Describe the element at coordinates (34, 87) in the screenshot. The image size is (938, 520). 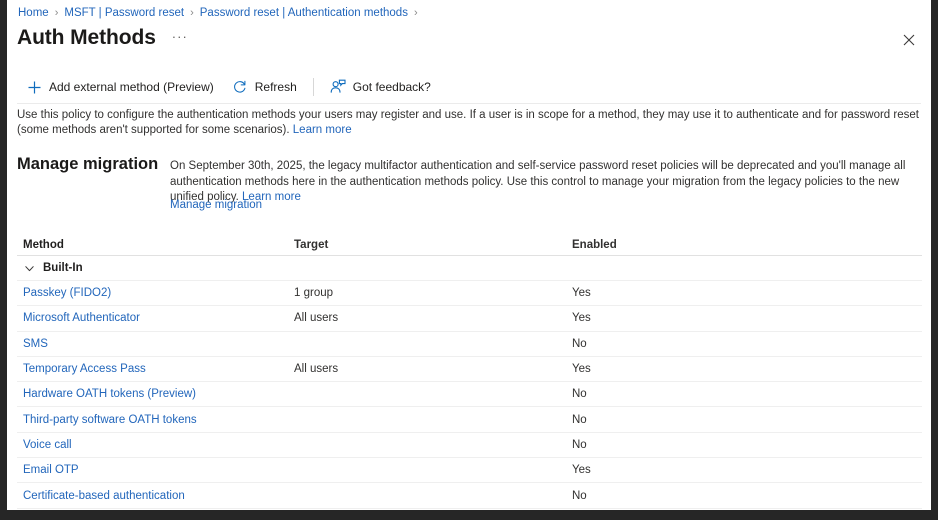
I see `plus-icon` at that location.